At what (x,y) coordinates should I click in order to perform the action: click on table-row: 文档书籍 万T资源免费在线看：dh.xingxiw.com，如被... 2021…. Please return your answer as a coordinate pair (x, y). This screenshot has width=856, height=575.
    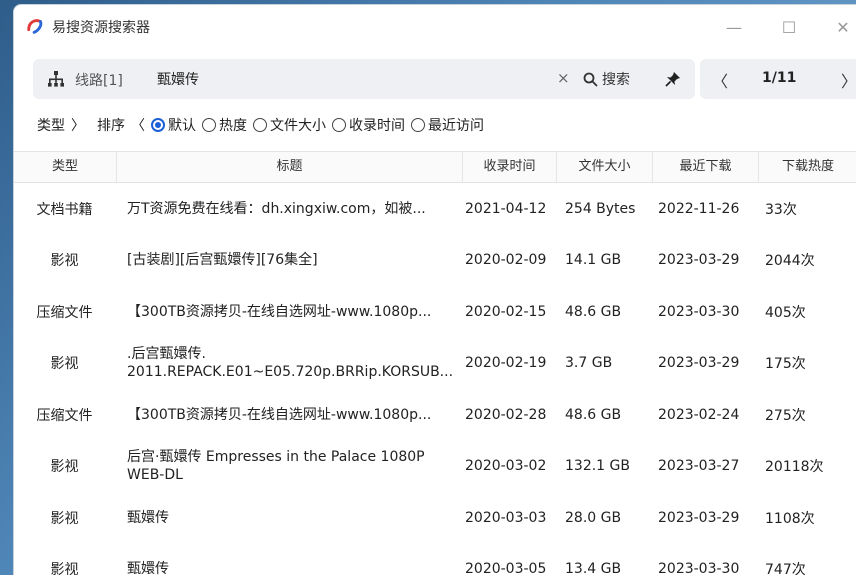
    Looking at the image, I should click on (435, 209).